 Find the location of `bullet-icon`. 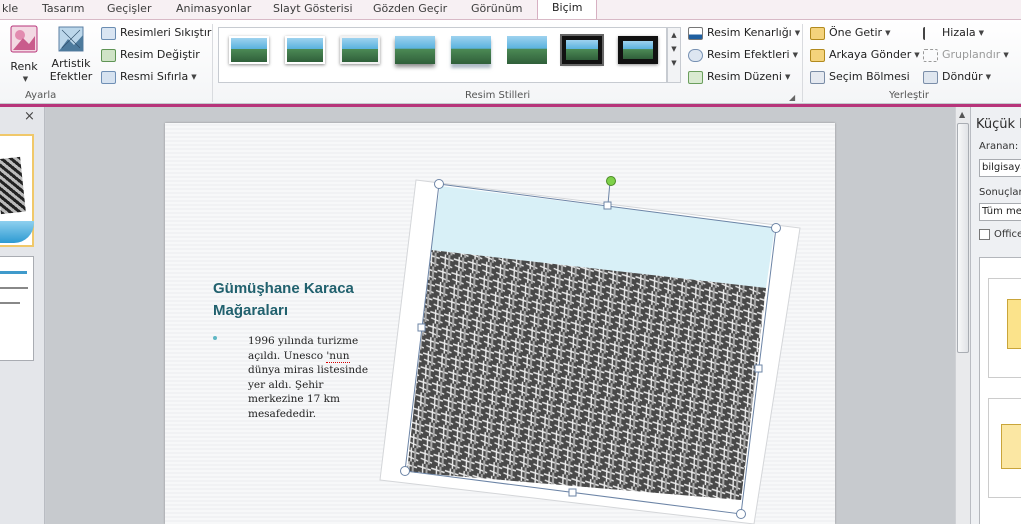

bullet-icon is located at coordinates (215, 338).